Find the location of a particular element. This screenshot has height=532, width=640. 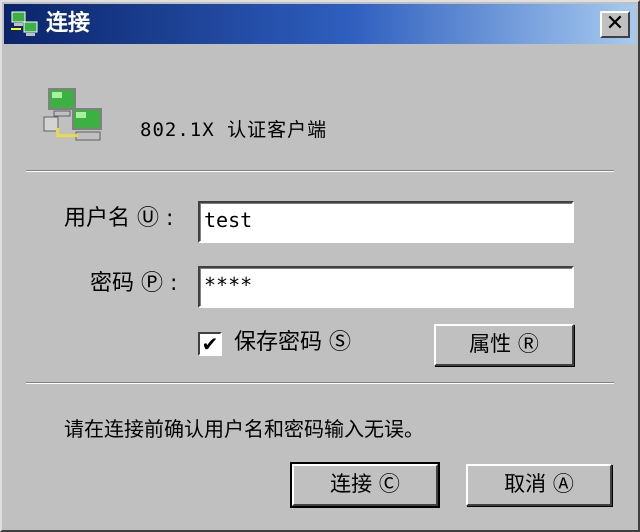

checkmark-icon: ✔ is located at coordinates (210, 344).